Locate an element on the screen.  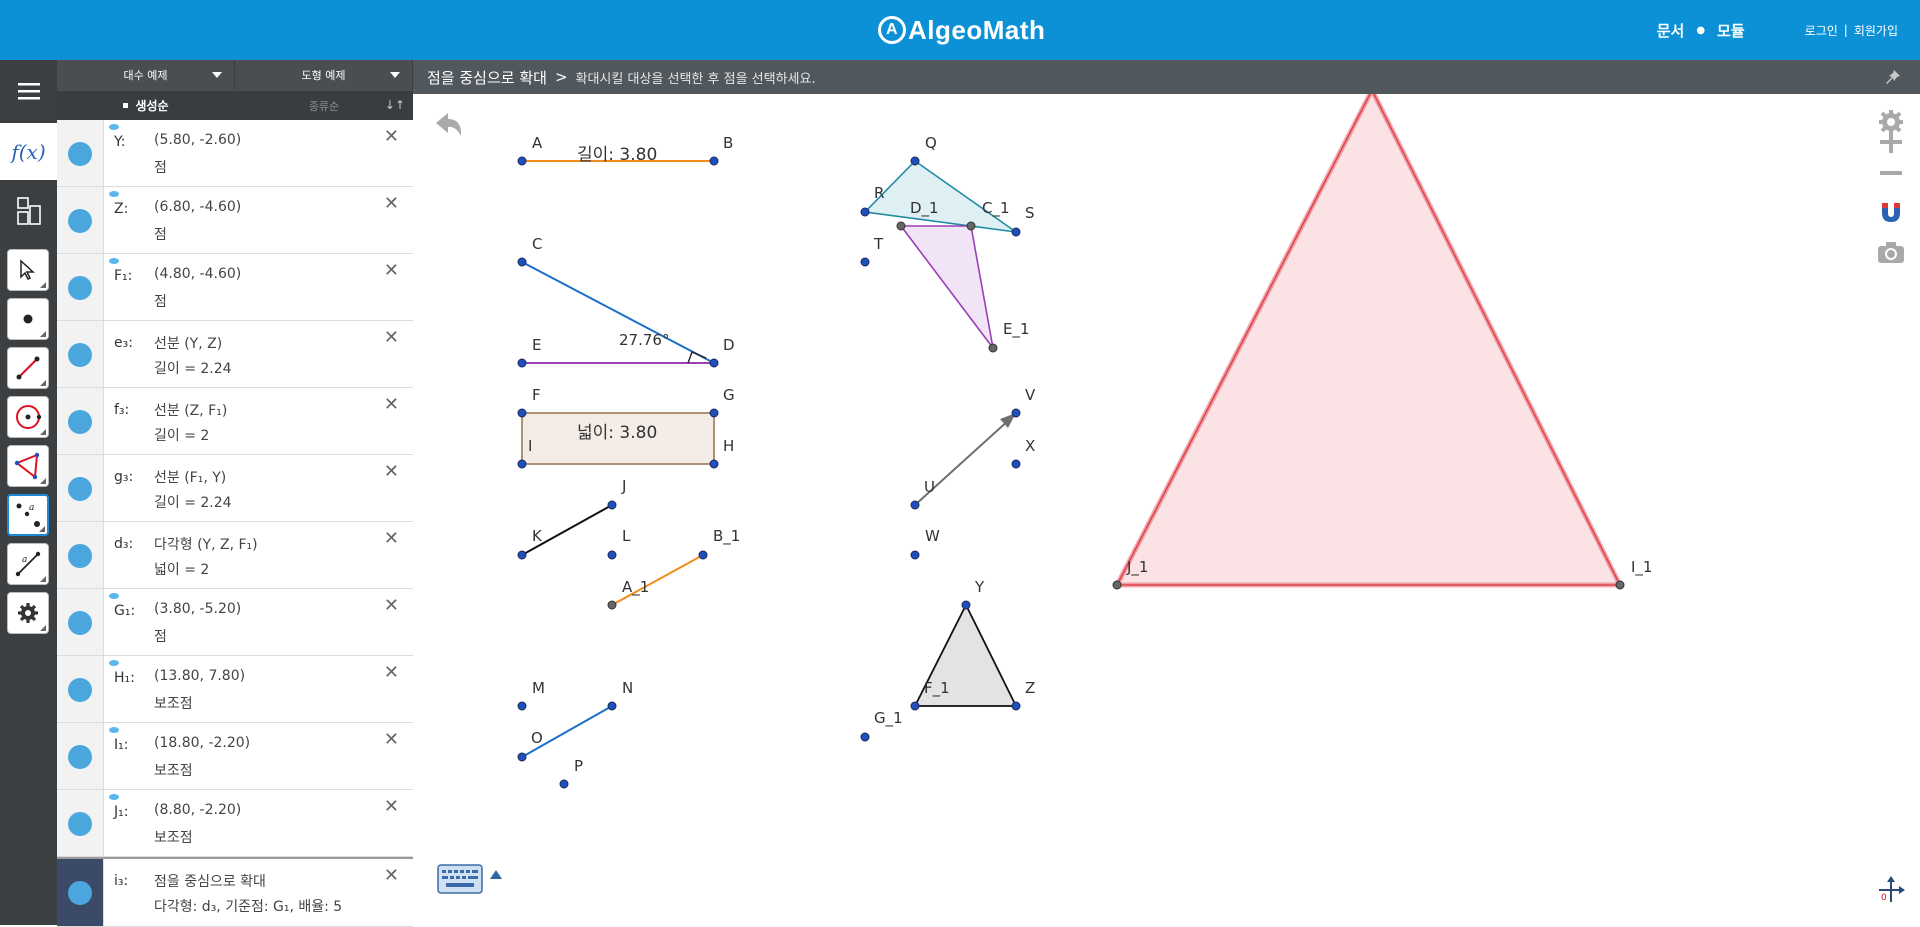
chevron-up-icon is located at coordinates (496, 874).